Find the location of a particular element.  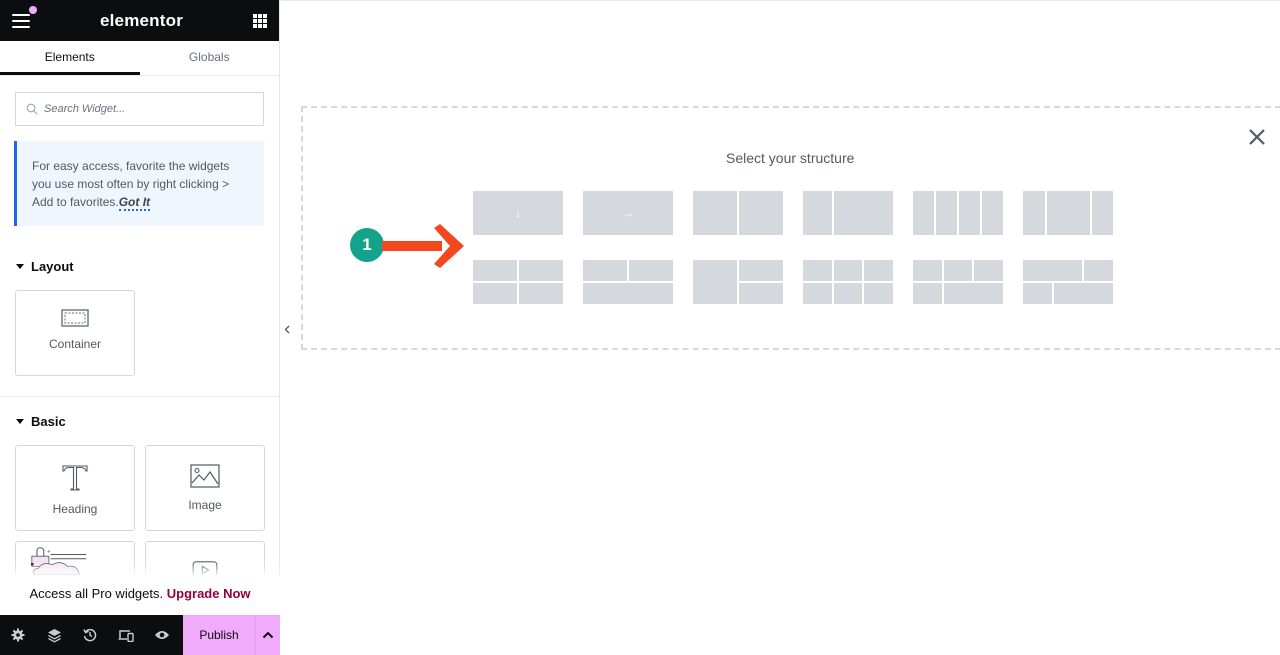

navigator-button is located at coordinates (54, 635).